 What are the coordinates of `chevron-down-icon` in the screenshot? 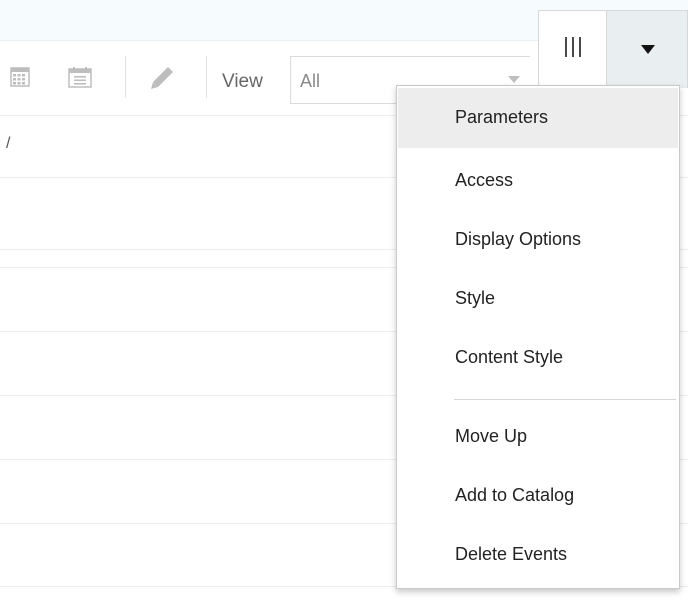 It's located at (514, 79).